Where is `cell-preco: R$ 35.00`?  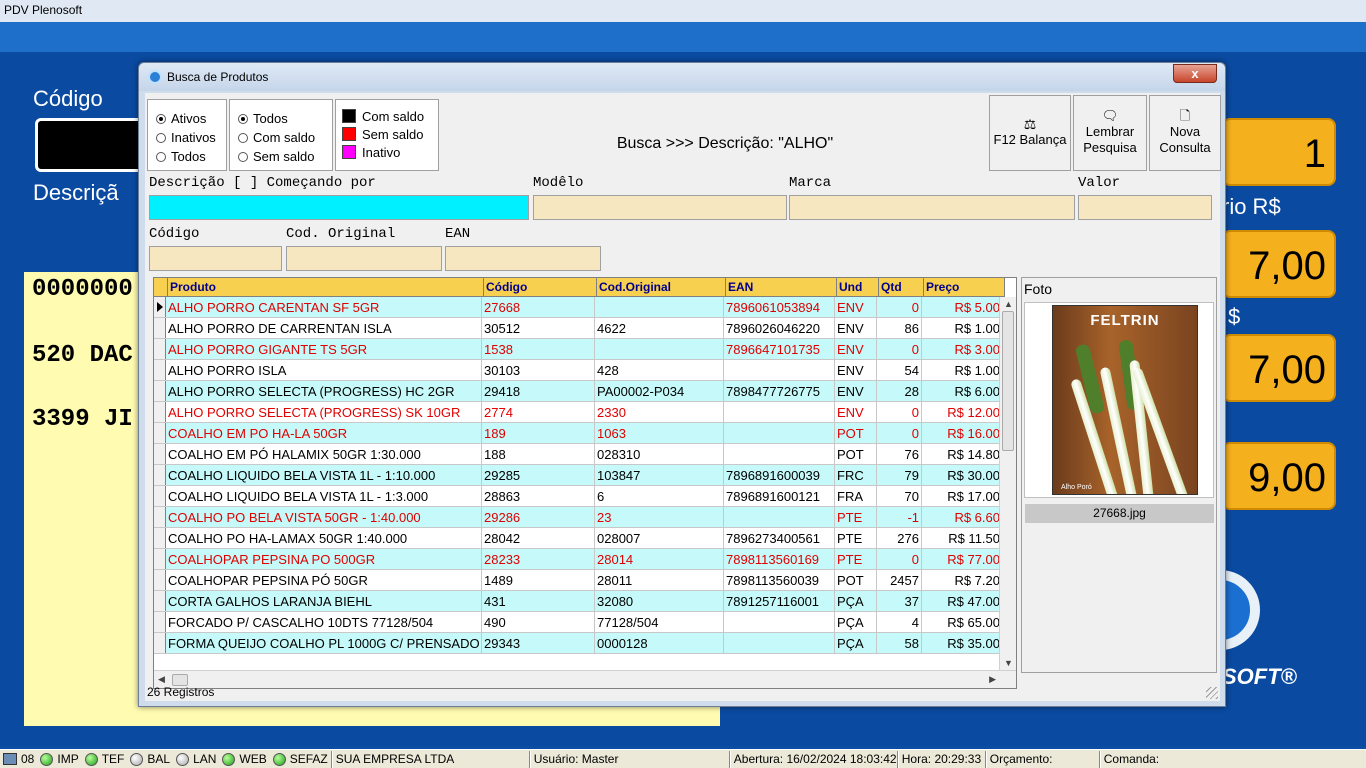
cell-preco: R$ 35.00 is located at coordinates (962, 643).